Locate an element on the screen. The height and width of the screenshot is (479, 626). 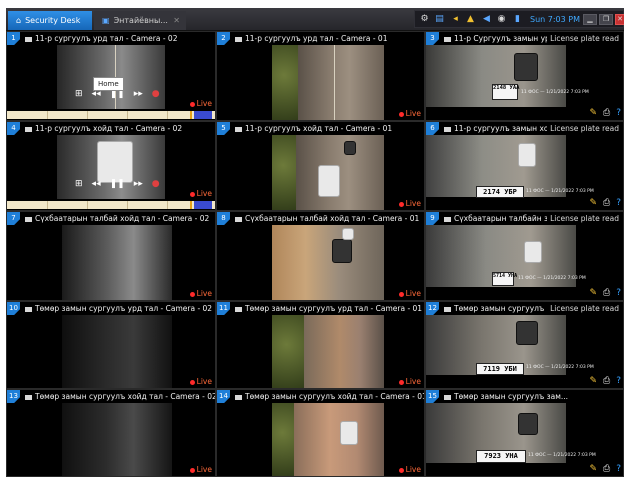
license-plate: 7119 УБИ is located at coordinates (500, 369).